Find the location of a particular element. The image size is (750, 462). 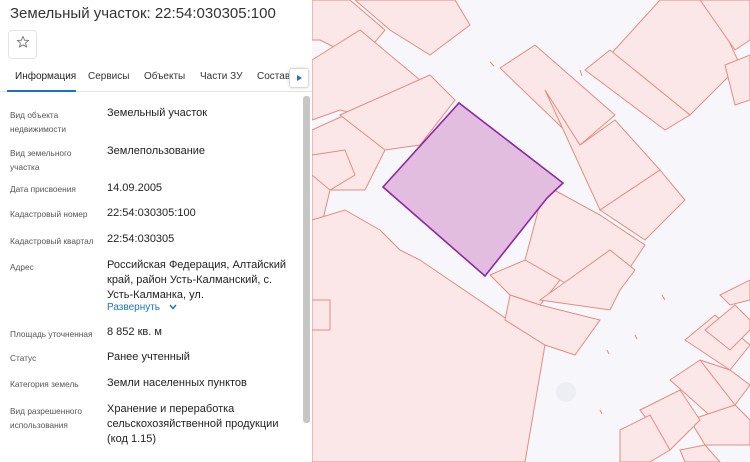

field-value-land-category: Земли населенных пунктов is located at coordinates (177, 383).